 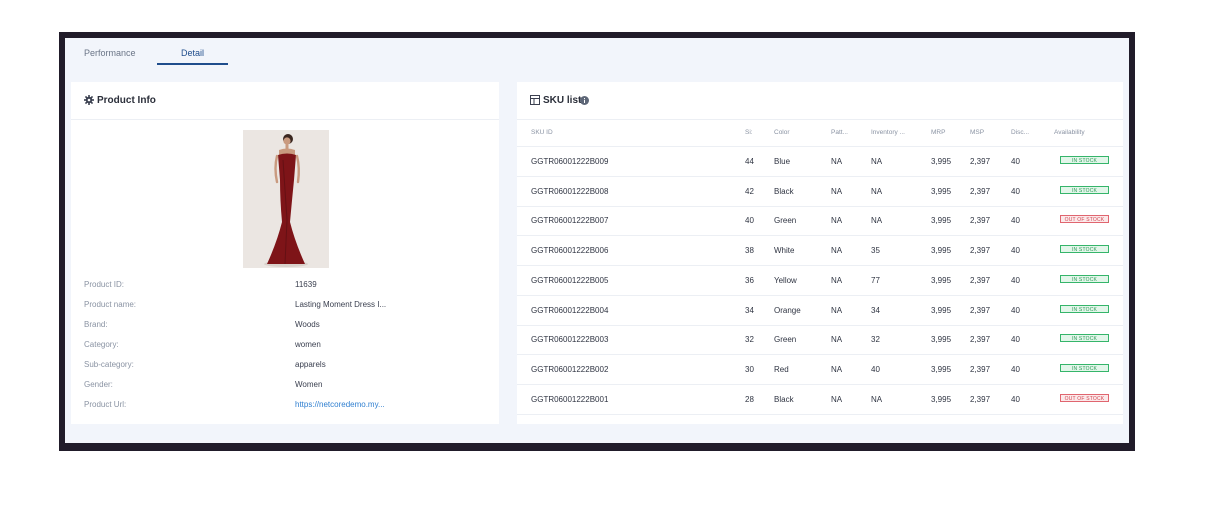 What do you see at coordinates (570, 369) in the screenshot?
I see `cell-sku-id: GGTR06001222B002` at bounding box center [570, 369].